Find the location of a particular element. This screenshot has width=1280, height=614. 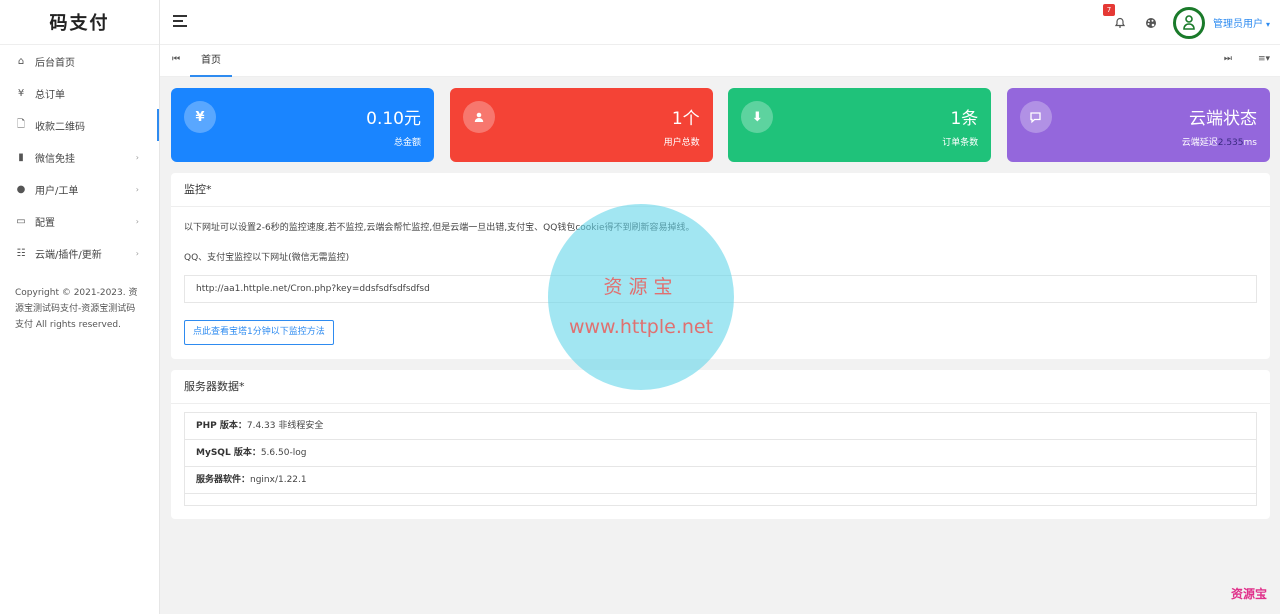

sidebar-item-config: ▭ 配置 › is located at coordinates (79, 221).